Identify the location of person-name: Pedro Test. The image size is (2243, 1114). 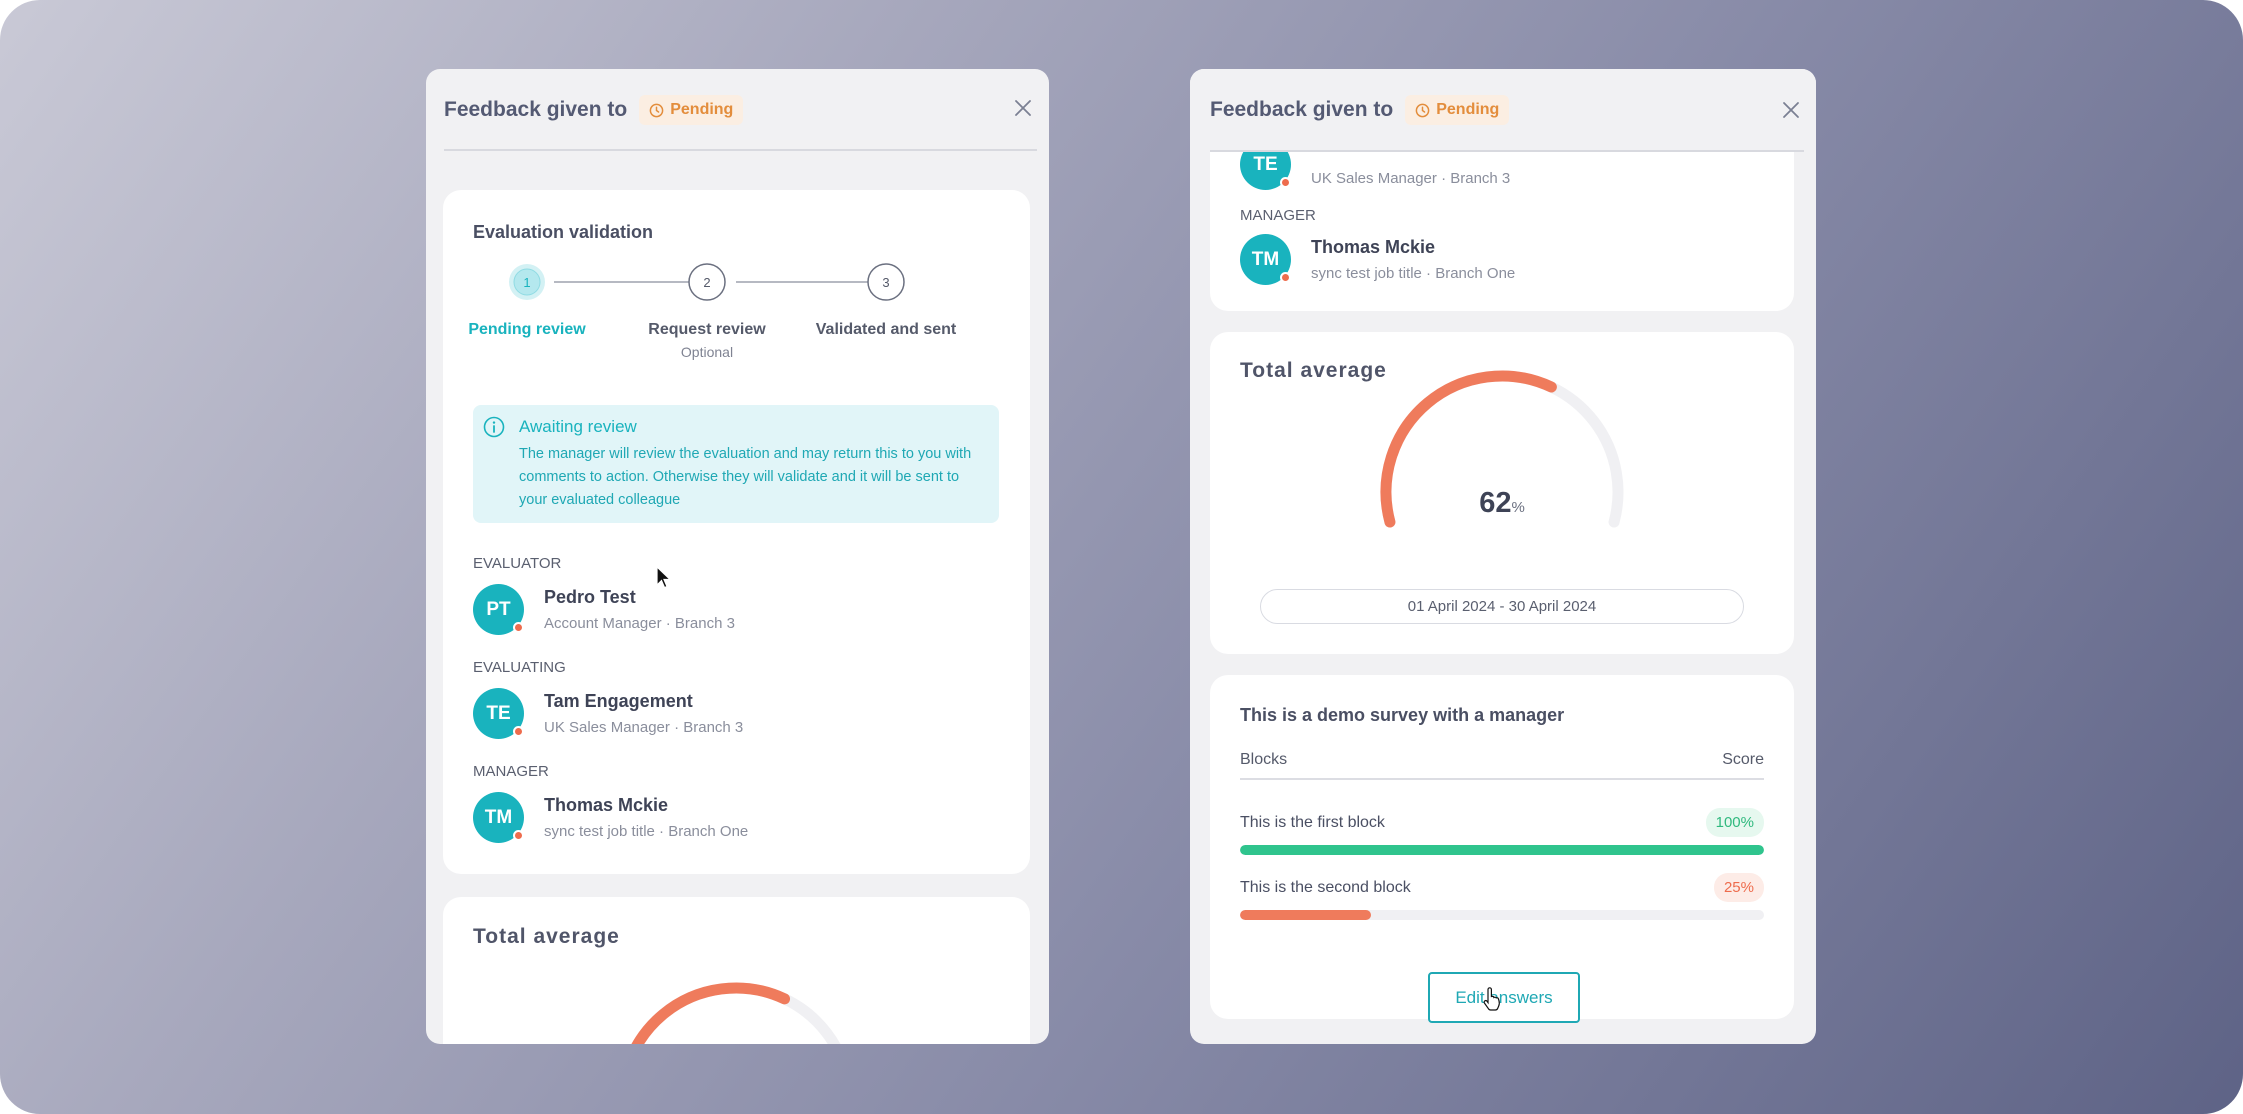
(590, 597).